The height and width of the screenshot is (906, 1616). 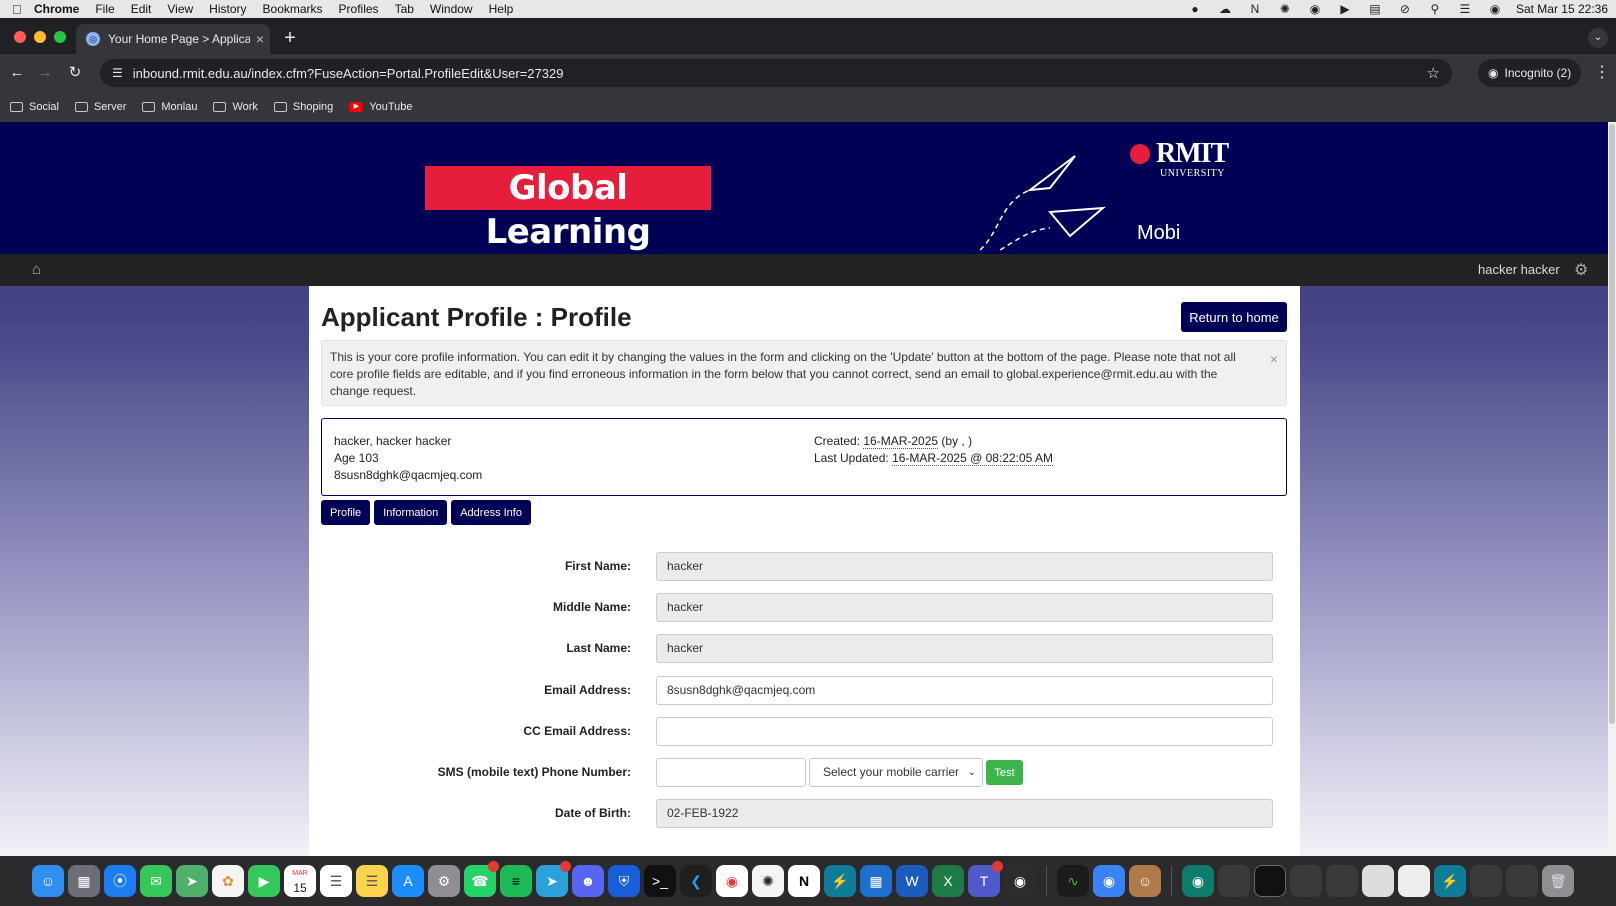 I want to click on bookmark-social: Social, so click(x=34, y=107).